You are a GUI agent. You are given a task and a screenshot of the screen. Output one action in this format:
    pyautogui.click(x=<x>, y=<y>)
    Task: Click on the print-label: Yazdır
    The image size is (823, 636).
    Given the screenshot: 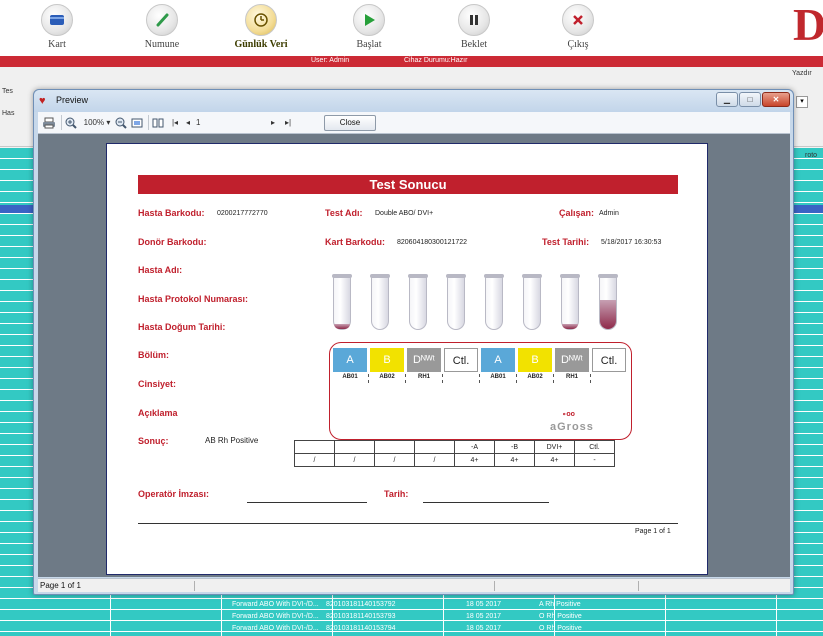 What is the action you would take?
    pyautogui.click(x=802, y=73)
    